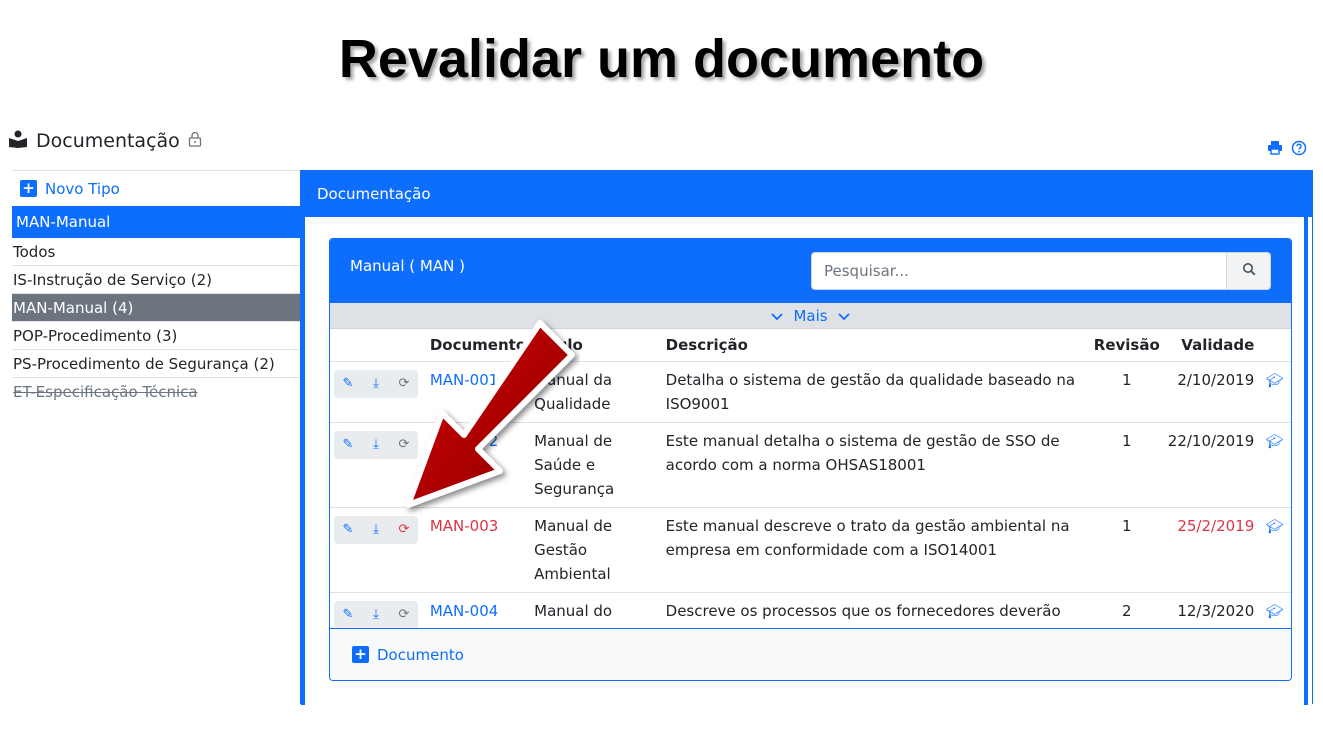 The height and width of the screenshot is (744, 1323). I want to click on search-input, so click(1019, 271).